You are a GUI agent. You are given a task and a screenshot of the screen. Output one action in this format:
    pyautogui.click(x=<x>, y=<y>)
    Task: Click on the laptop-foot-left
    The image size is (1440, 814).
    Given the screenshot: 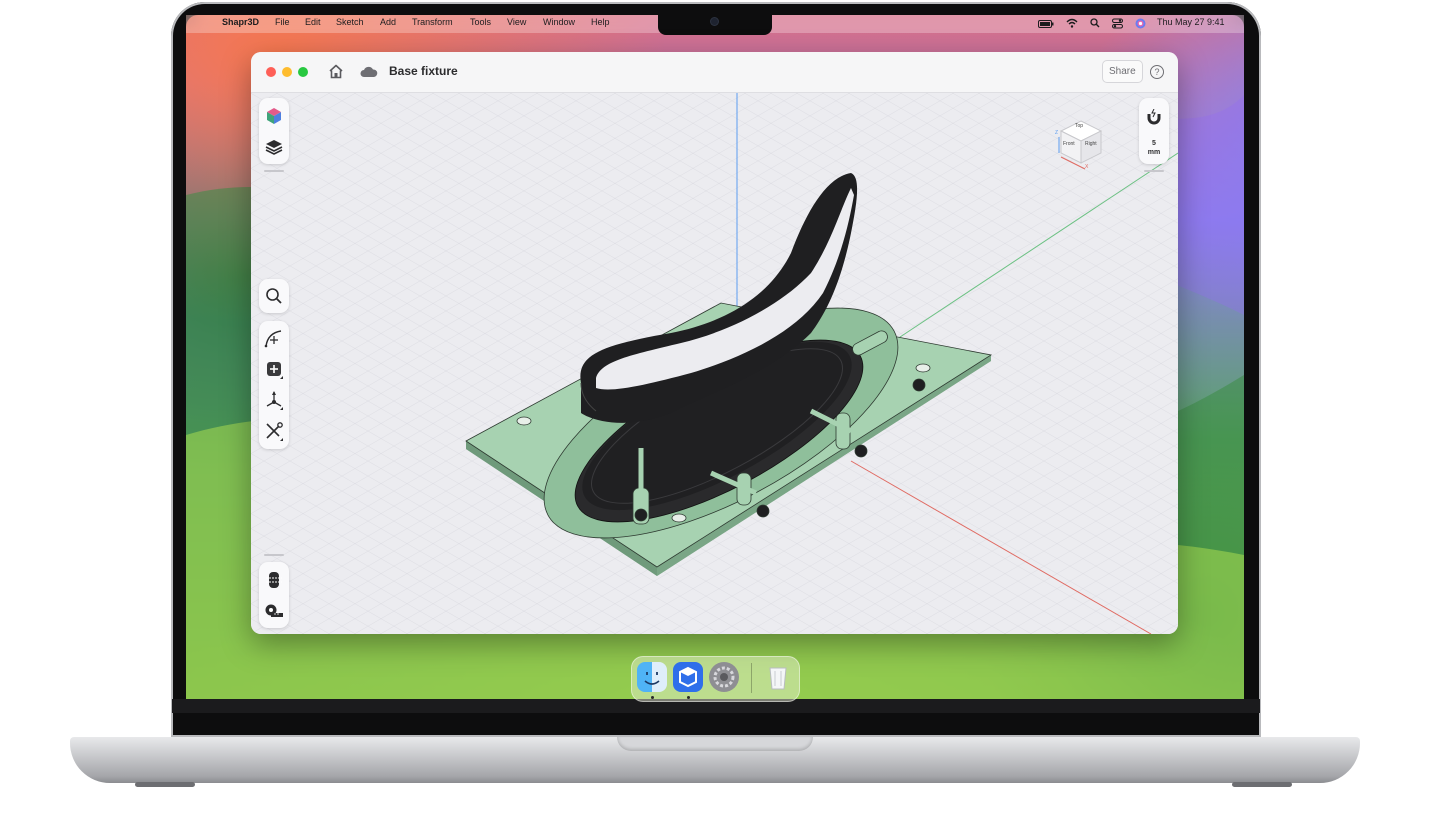 What is the action you would take?
    pyautogui.click(x=165, y=784)
    